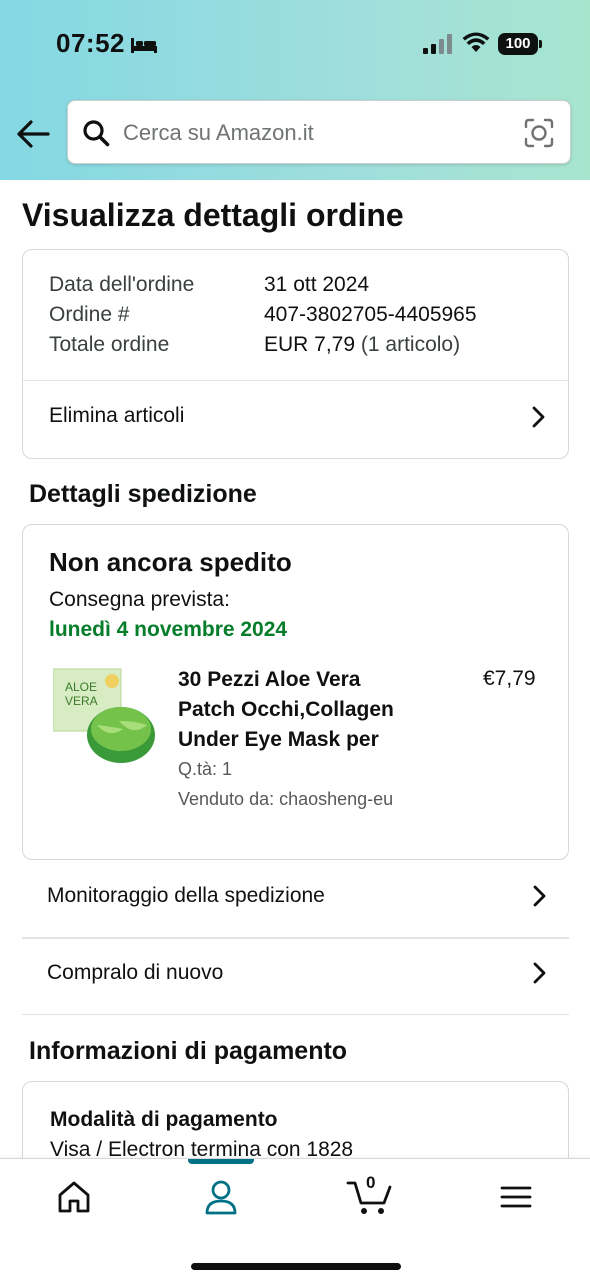 The height and width of the screenshot is (1280, 590). I want to click on battery-level: 100, so click(518, 44).